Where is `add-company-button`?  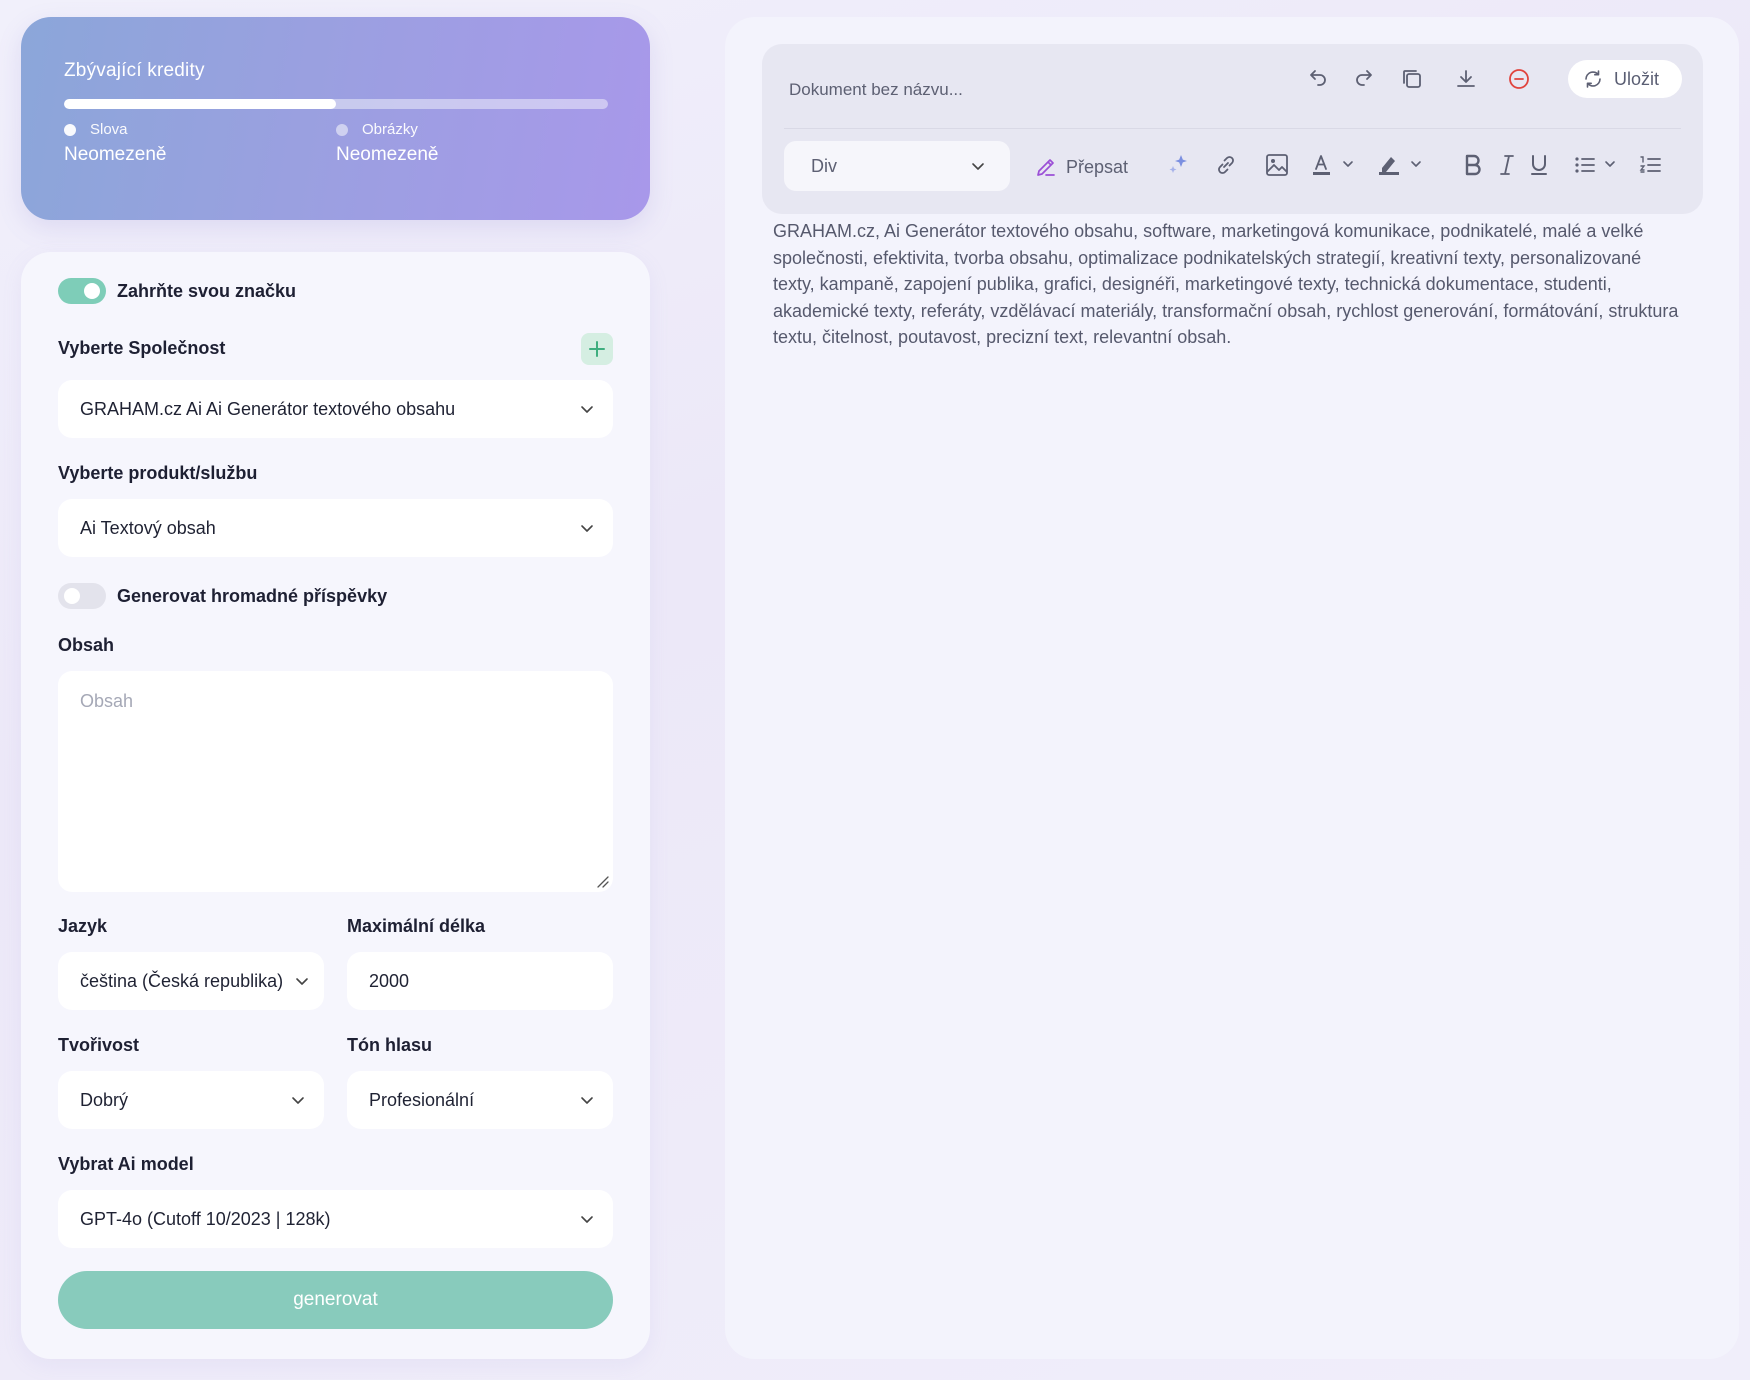
add-company-button is located at coordinates (597, 349).